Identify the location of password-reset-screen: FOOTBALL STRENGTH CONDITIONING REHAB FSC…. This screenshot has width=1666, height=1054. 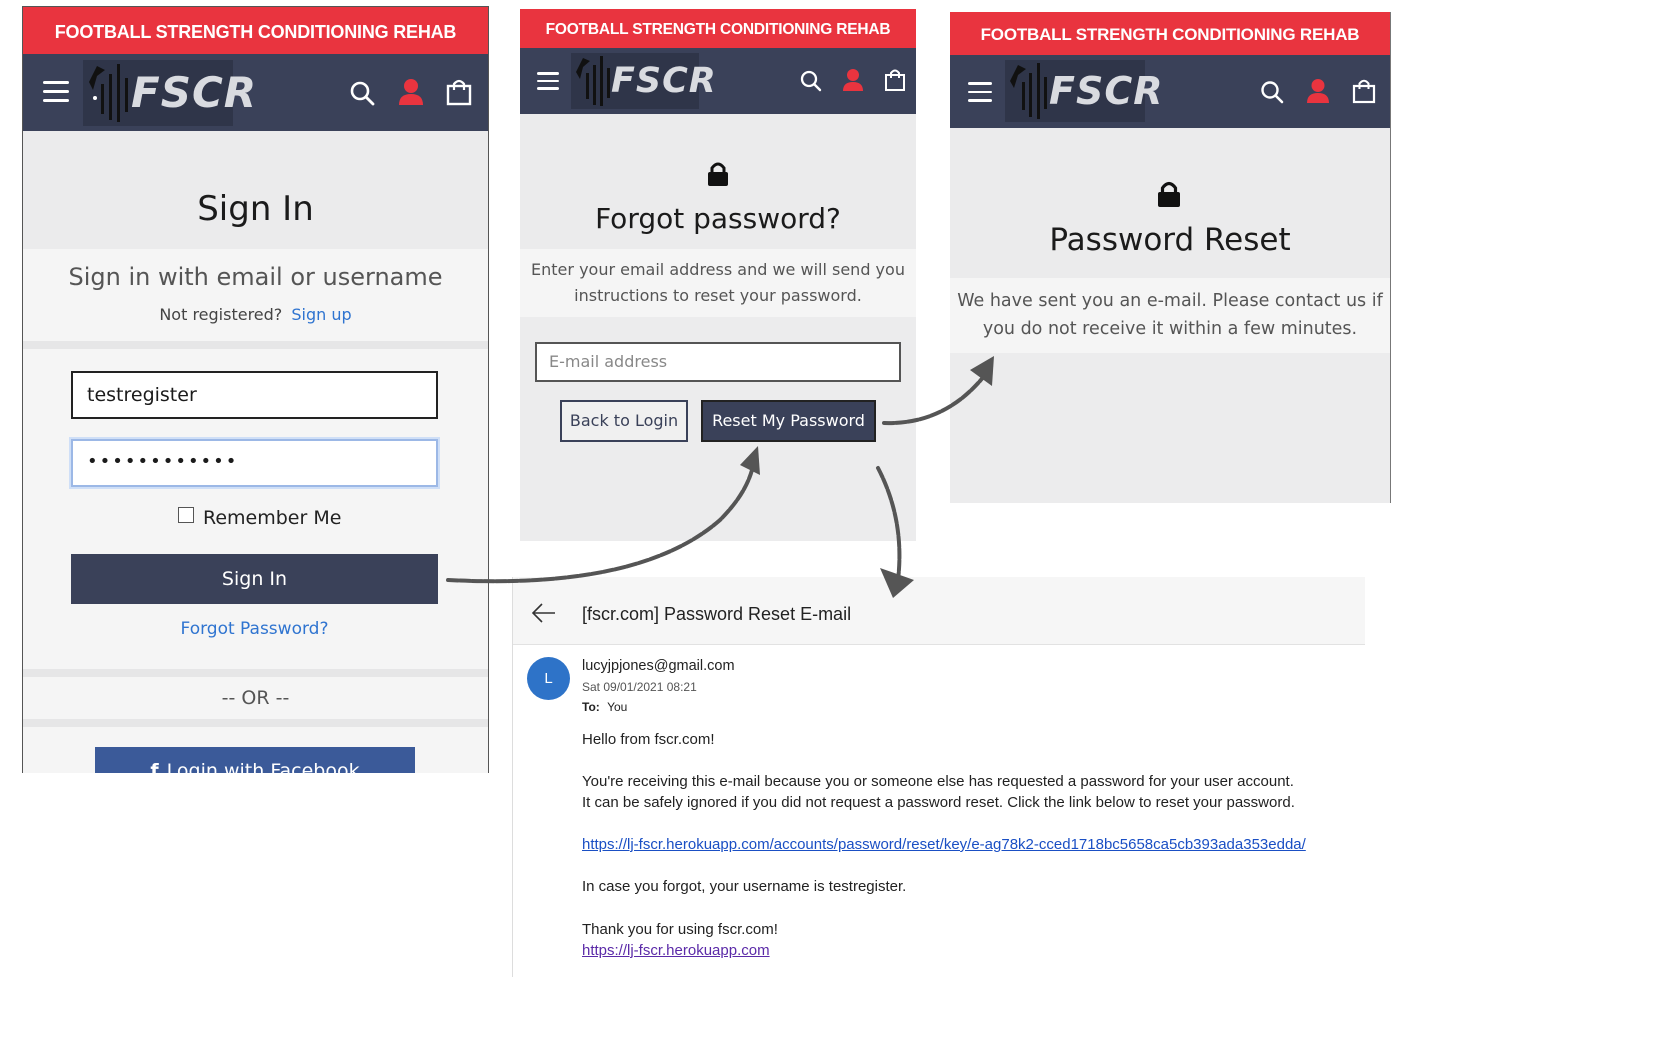
(1170, 257).